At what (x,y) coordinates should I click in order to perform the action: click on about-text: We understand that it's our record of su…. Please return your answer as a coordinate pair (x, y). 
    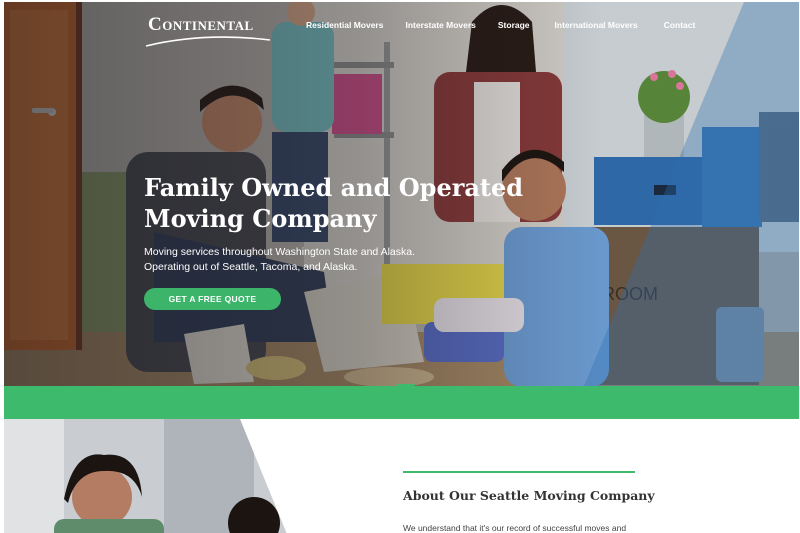
    Looking at the image, I should click on (515, 528).